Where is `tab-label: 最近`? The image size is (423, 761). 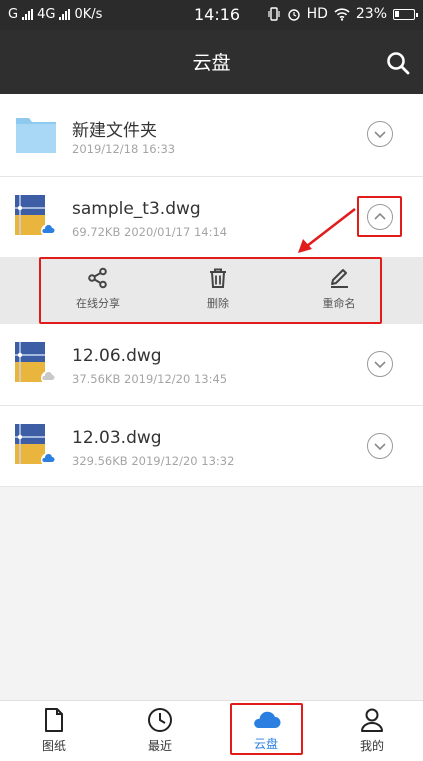 tab-label: 最近 is located at coordinates (159, 746).